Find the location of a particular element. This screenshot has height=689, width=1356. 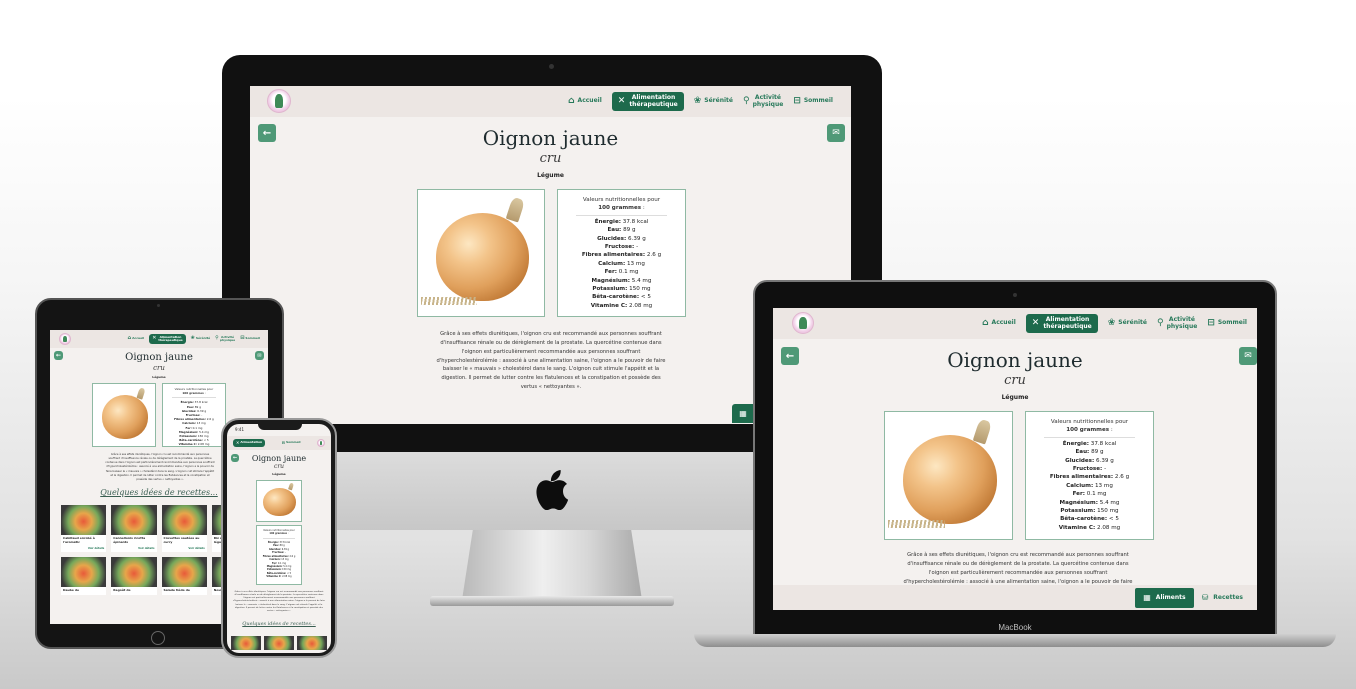

recipe-card: Daube de is located at coordinates (84, 575).